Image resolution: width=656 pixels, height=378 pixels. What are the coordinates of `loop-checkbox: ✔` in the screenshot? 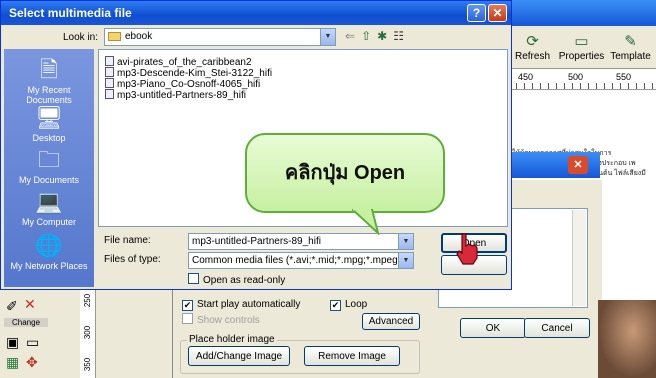 It's located at (335, 305).